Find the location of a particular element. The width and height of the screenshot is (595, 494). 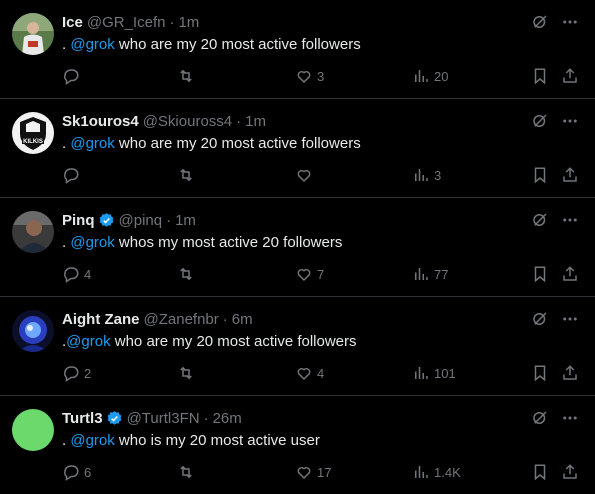

display-name: Pinq is located at coordinates (78, 220).